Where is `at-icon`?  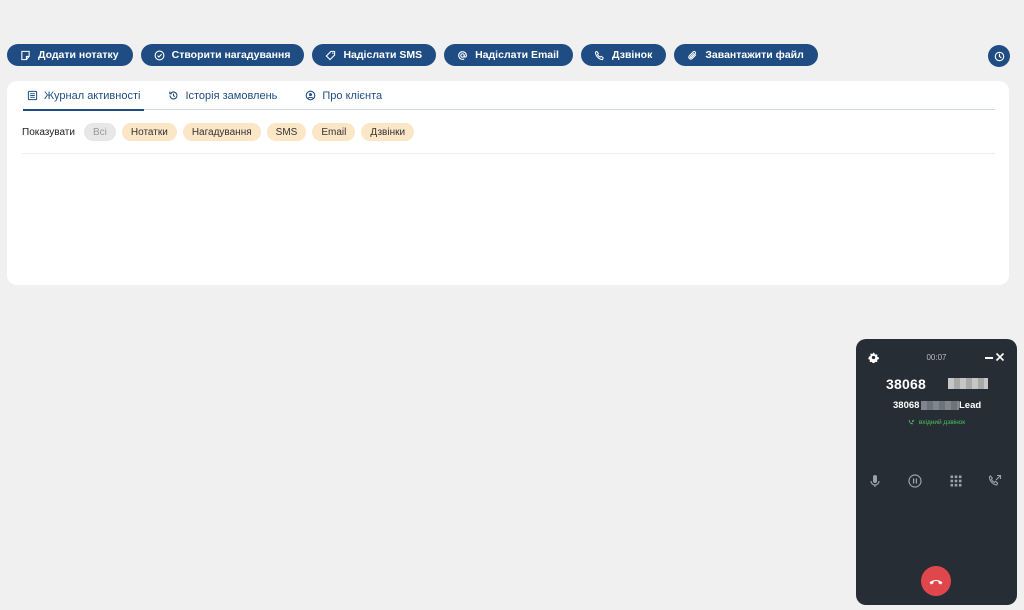
at-icon is located at coordinates (462, 55).